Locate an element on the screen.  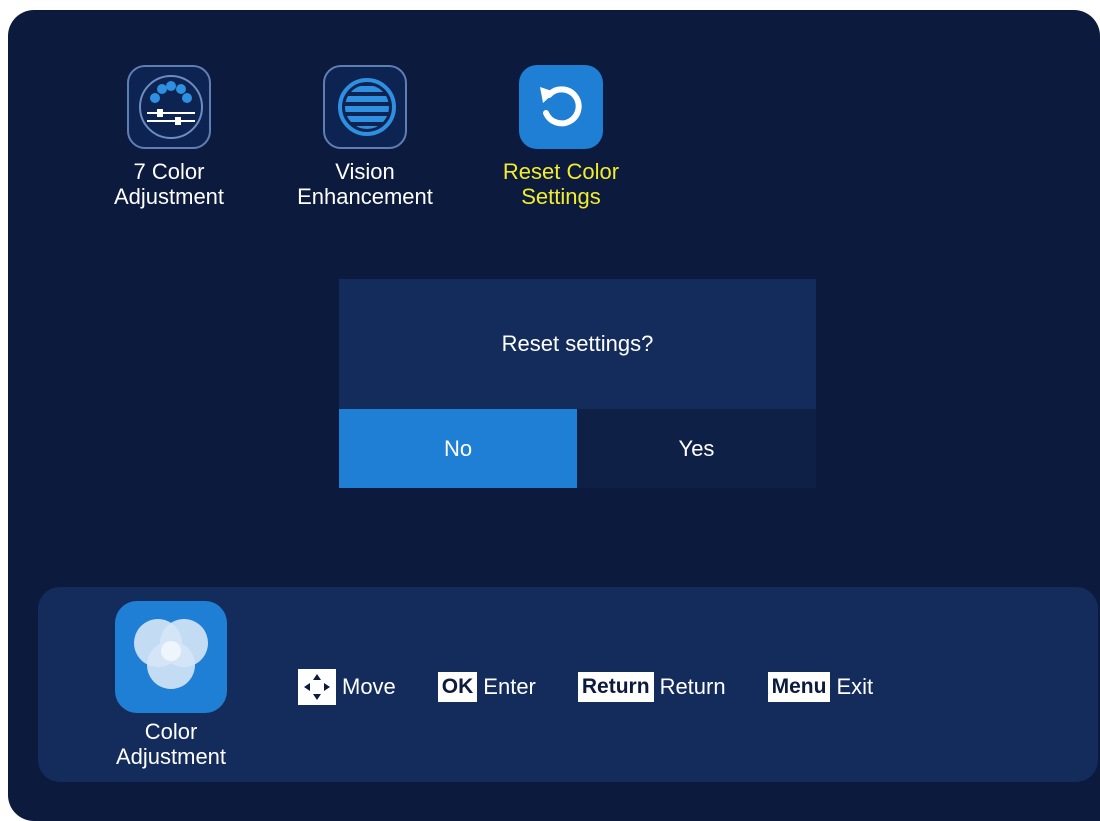
hint-label: Exit is located at coordinates (855, 686).